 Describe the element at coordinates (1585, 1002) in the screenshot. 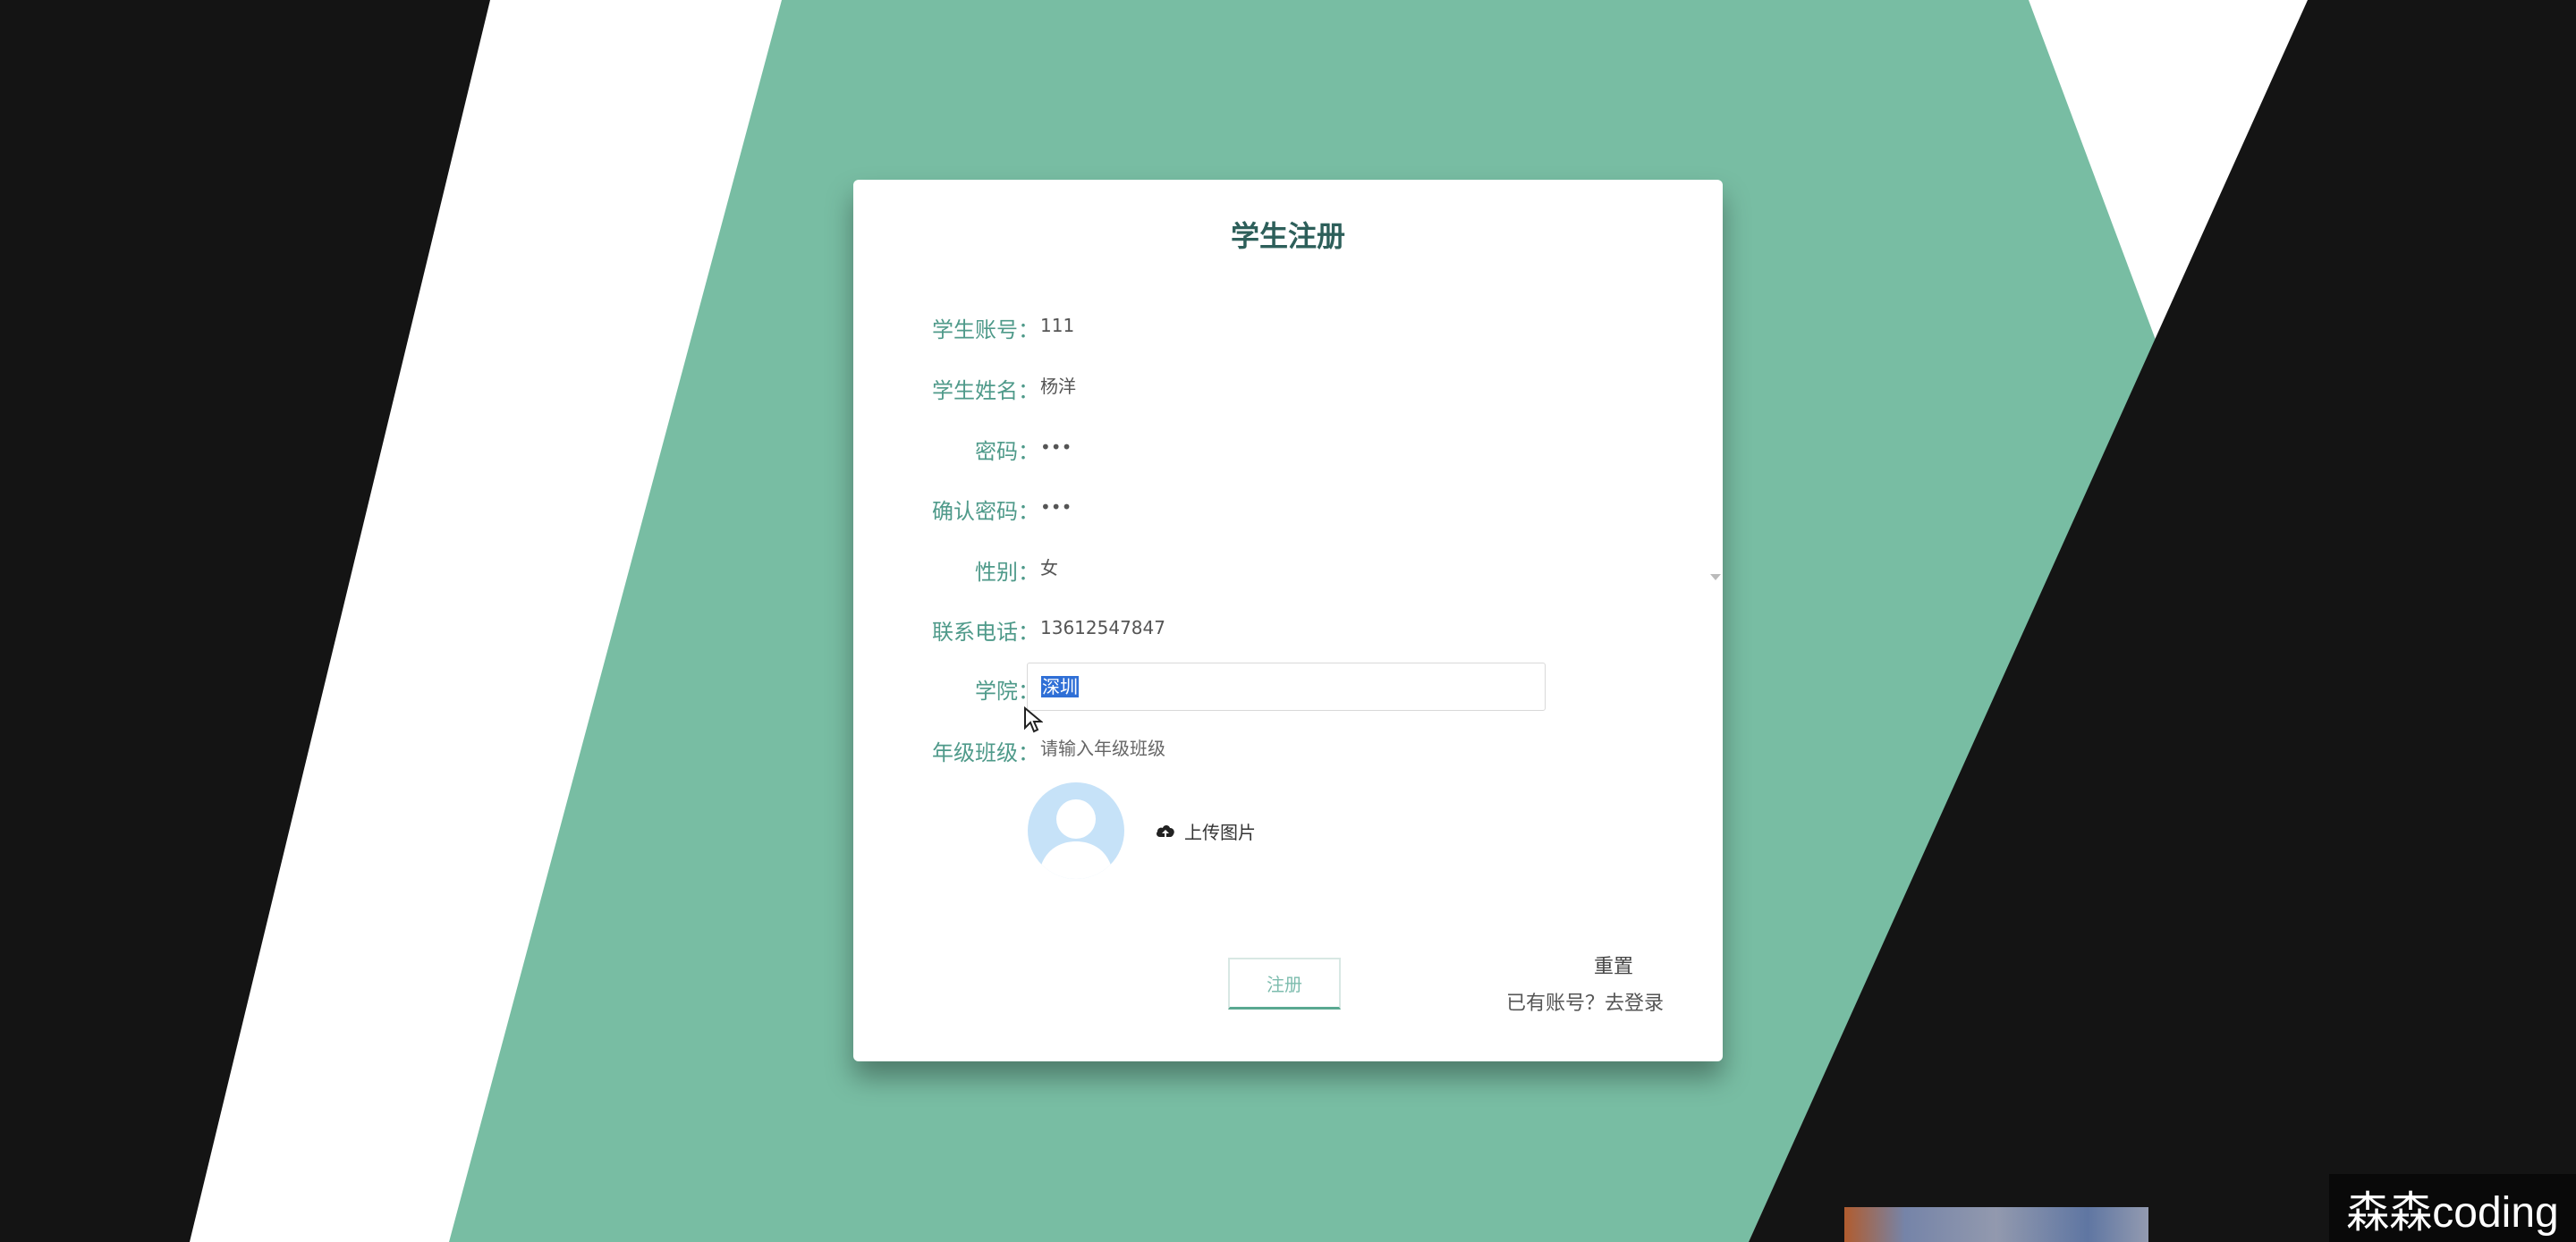

I see `go-login-link: 已有账号？去登录` at that location.